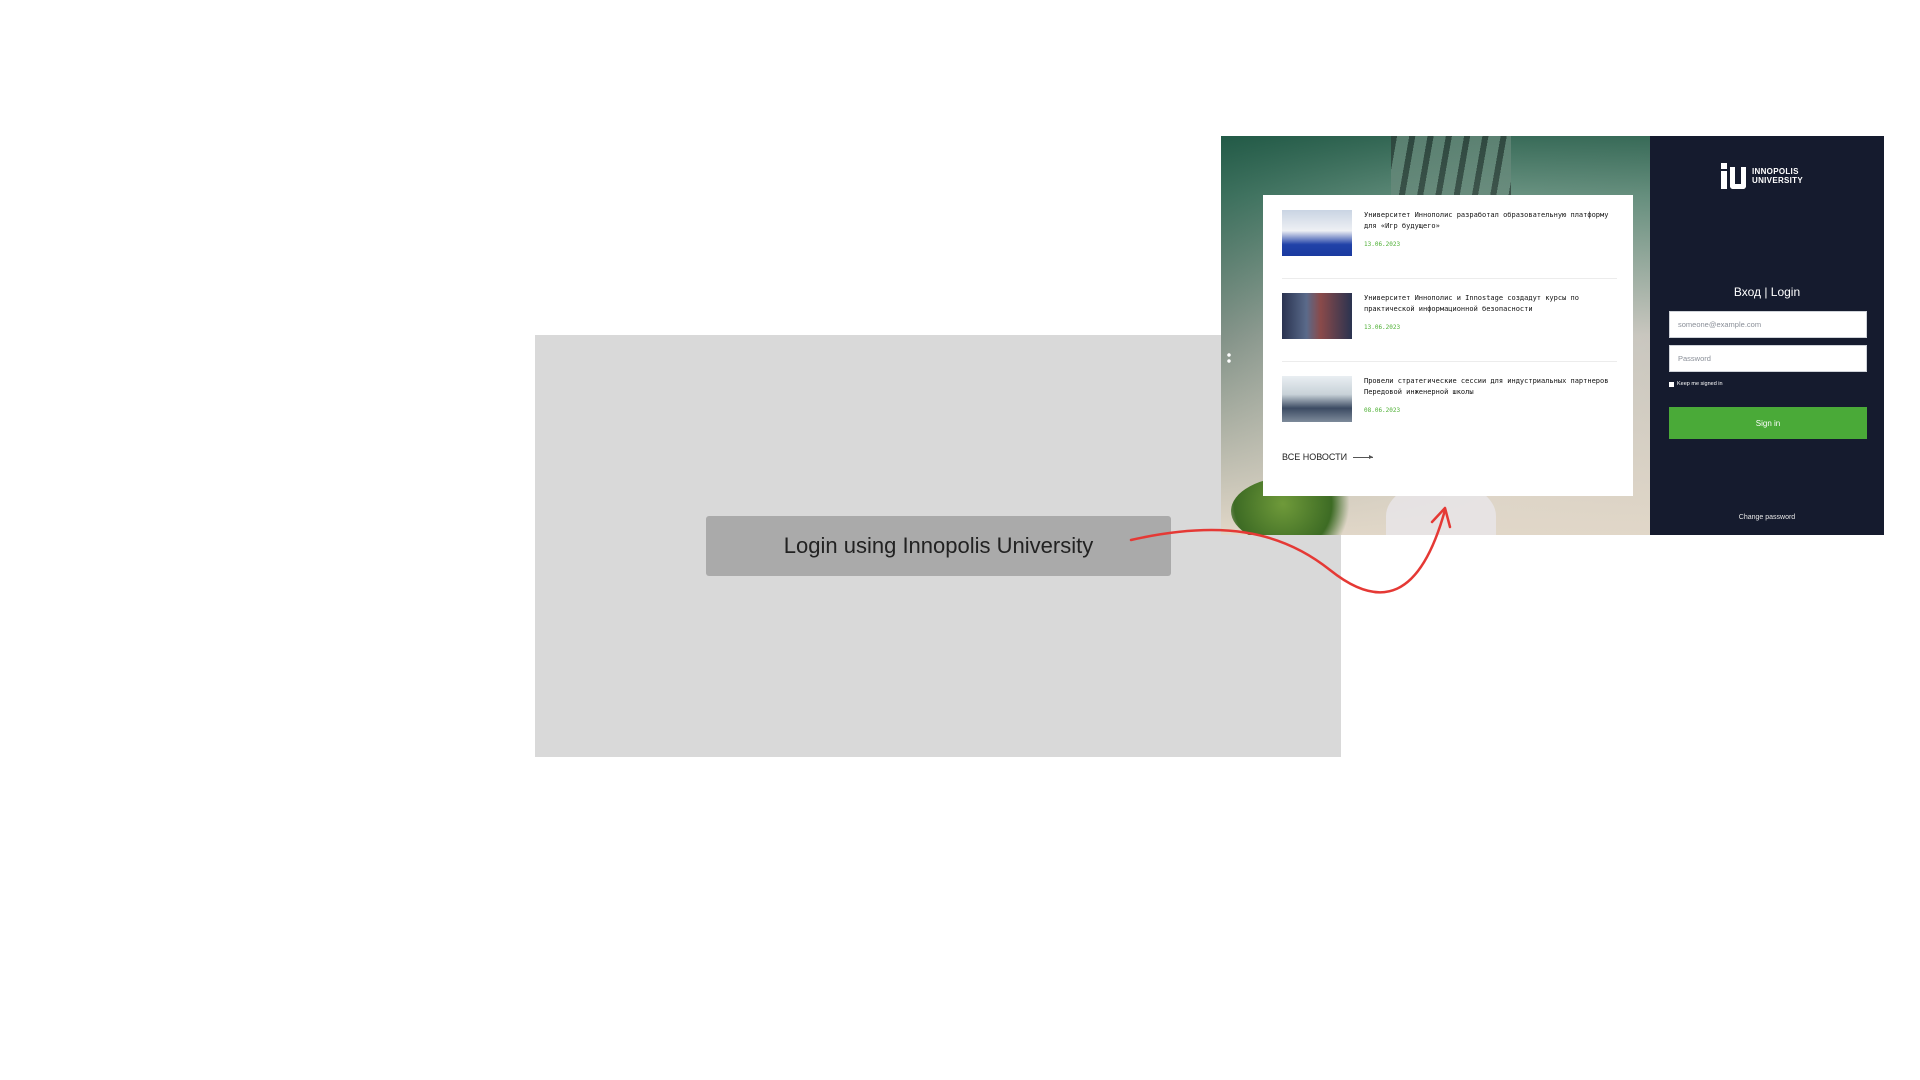 This screenshot has width=1920, height=1080. Describe the element at coordinates (1700, 384) in the screenshot. I see `keep-signed-in-label: Keep me signed in` at that location.